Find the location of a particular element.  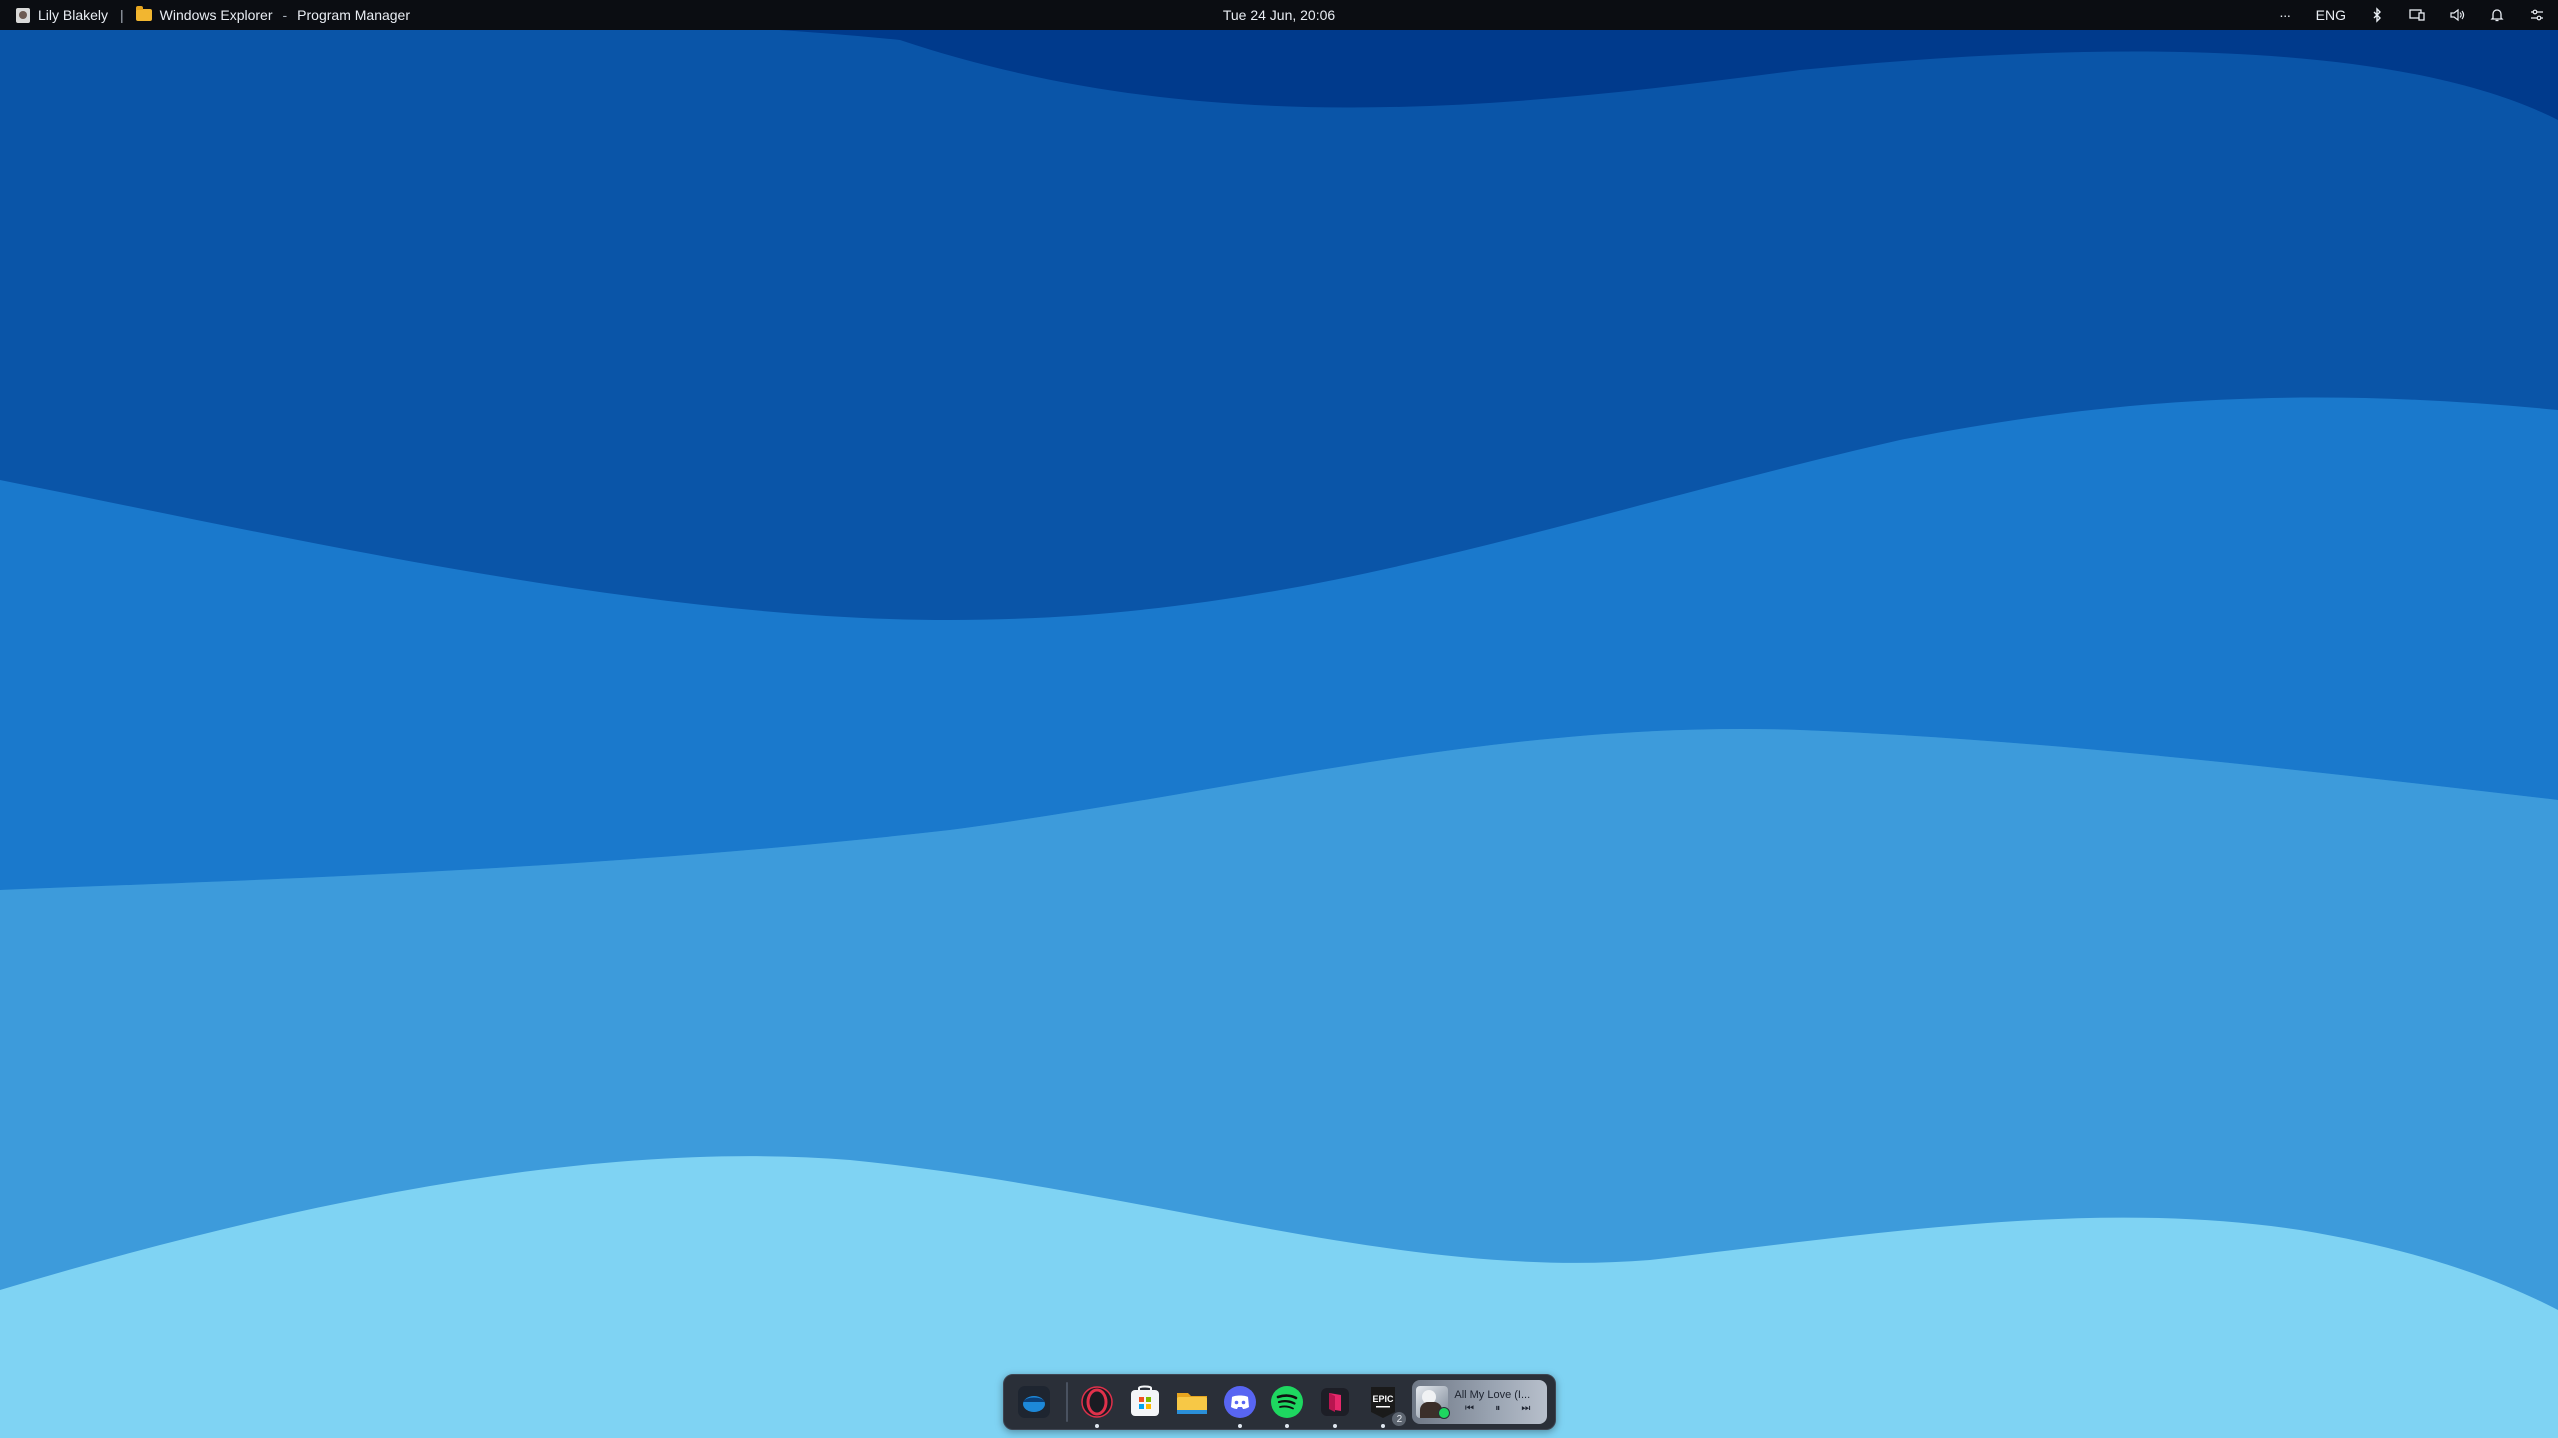

next-track-icon: ⏭ is located at coordinates (1525, 1409).